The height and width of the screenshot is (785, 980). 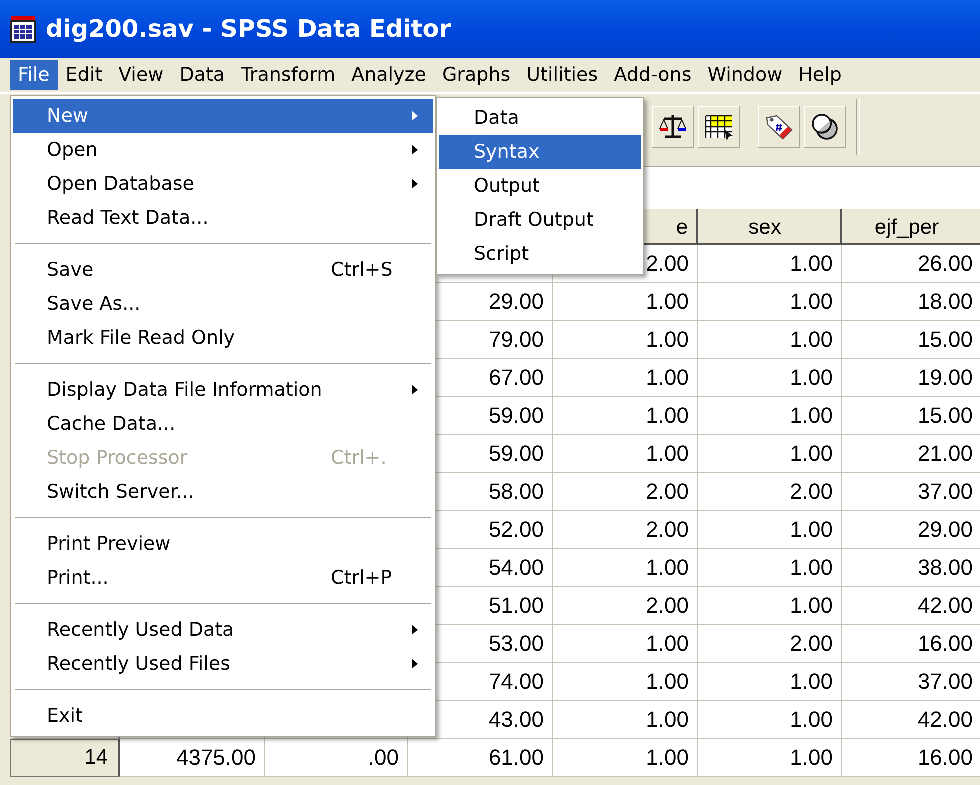 I want to click on table-cell: 61.00, so click(x=480, y=758).